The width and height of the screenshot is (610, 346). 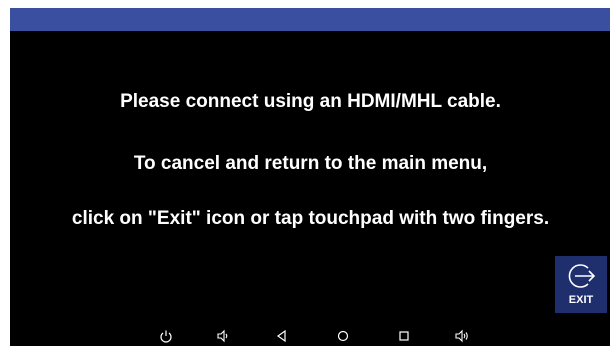 I want to click on volume-down-icon, so click(x=223, y=336).